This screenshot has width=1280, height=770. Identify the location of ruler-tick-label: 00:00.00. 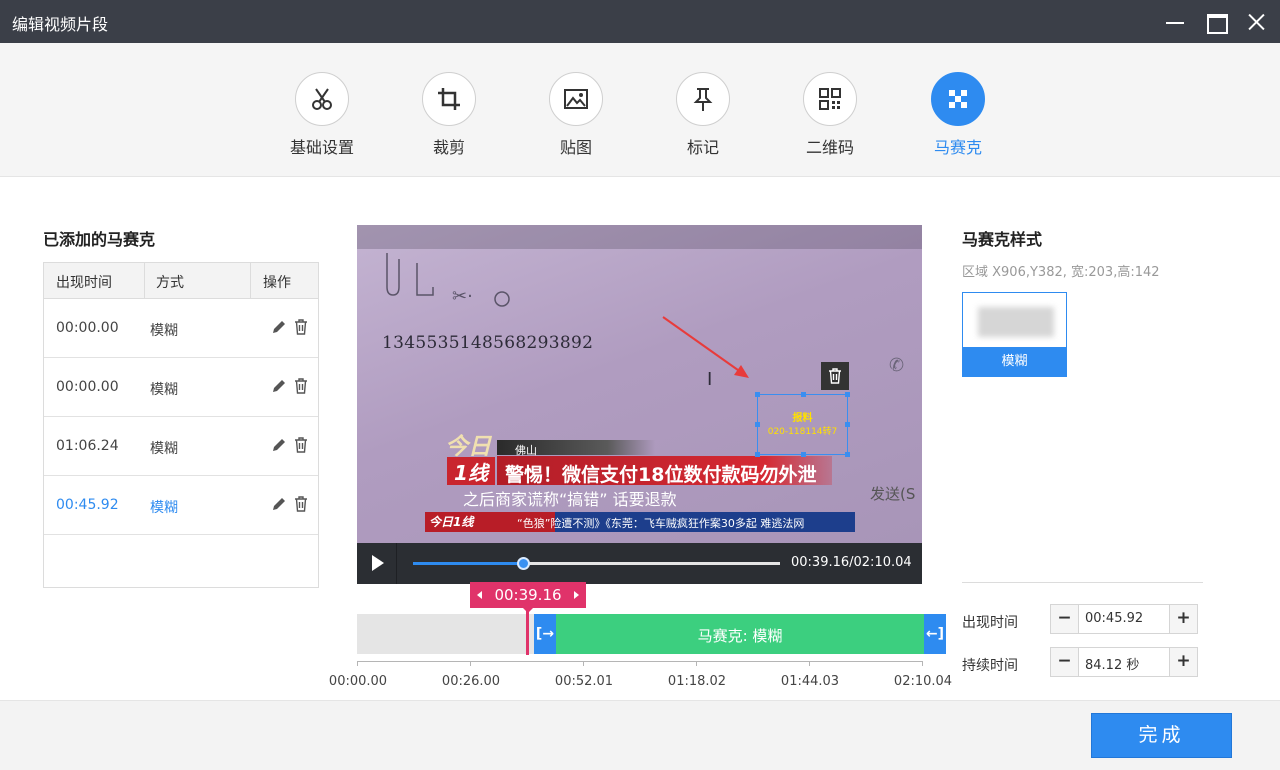
(358, 681).